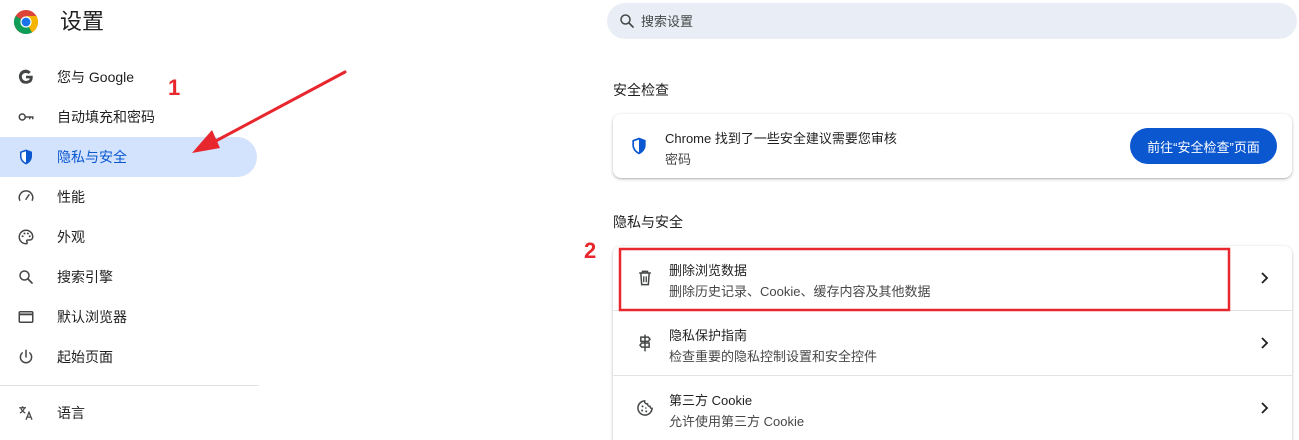 The width and height of the screenshot is (1299, 440). I want to click on sidebar-item-label: 默认浏览器, so click(92, 317).